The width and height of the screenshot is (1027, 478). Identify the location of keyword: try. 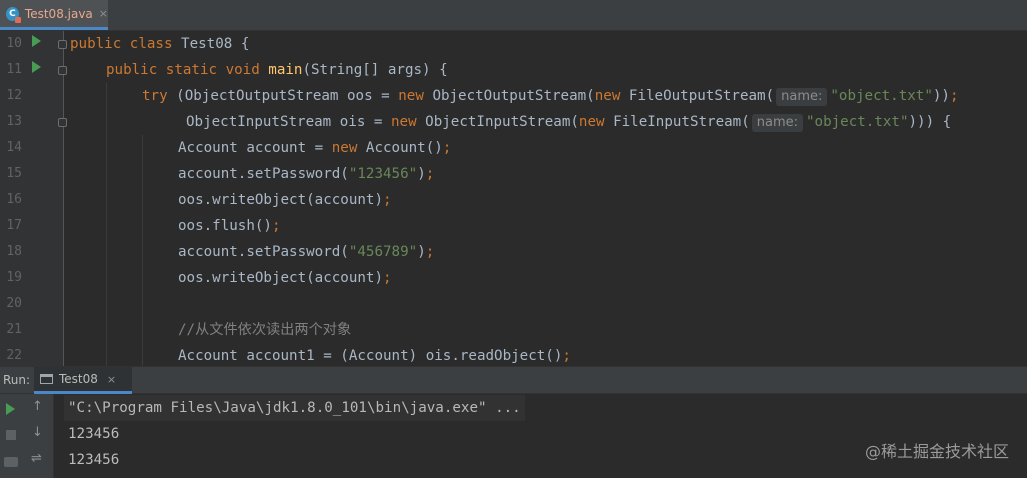
(159, 96).